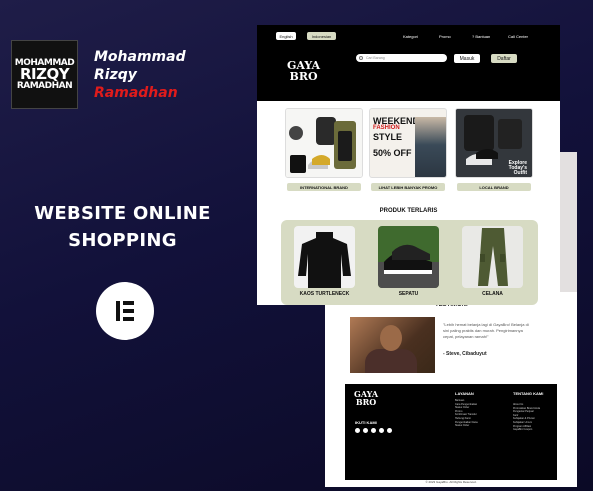 The width and height of the screenshot is (593, 491). Describe the element at coordinates (445, 36) in the screenshot. I see `nav-promo: Promo` at that location.